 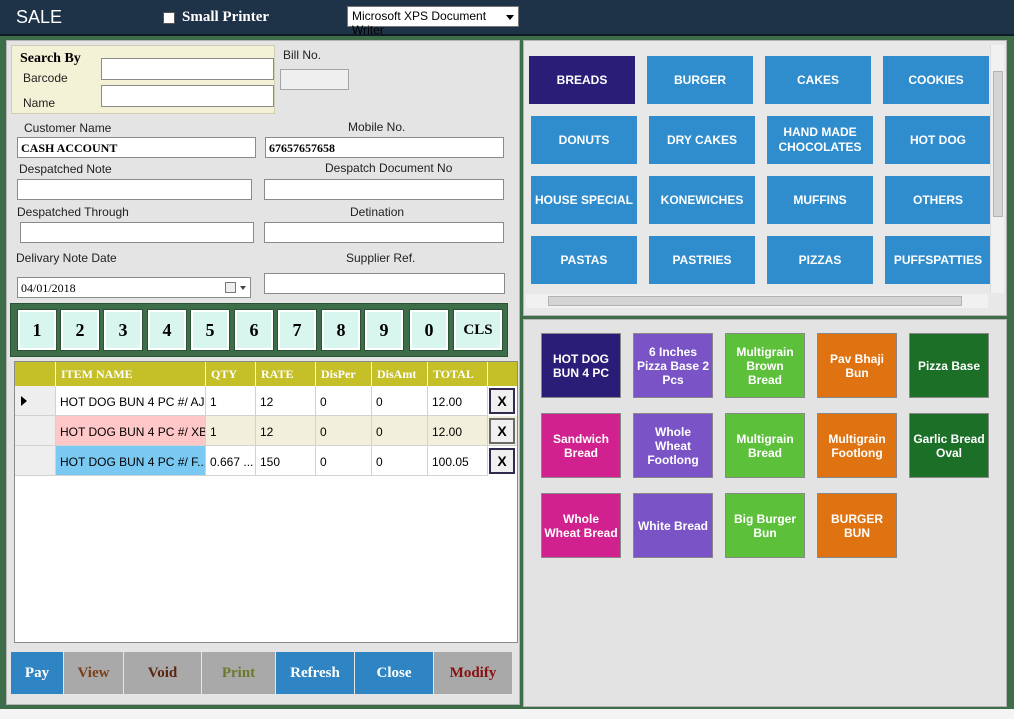 What do you see at coordinates (458, 461) in the screenshot?
I see `table-row-total: 100.05` at bounding box center [458, 461].